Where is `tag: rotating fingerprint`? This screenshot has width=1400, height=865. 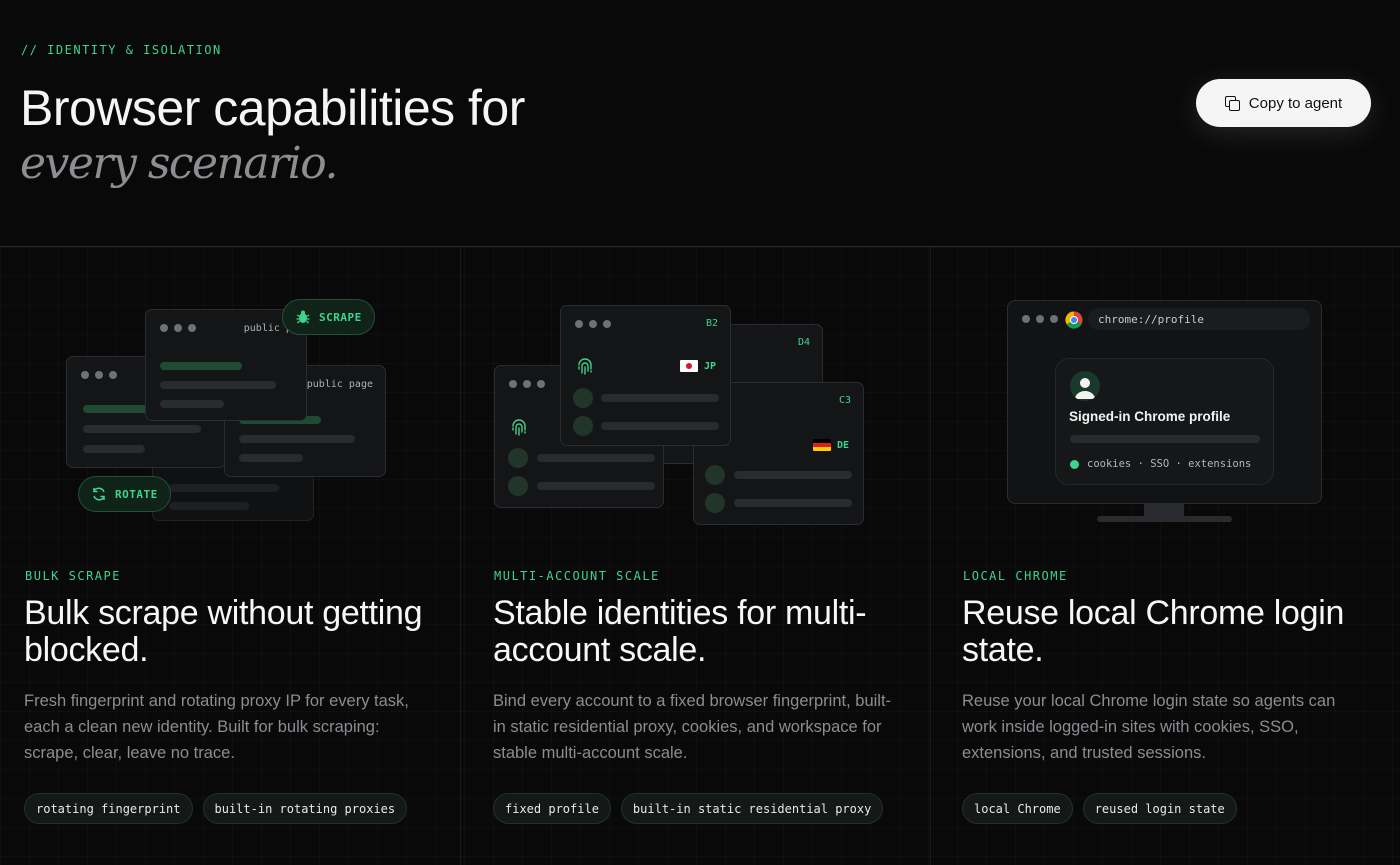 tag: rotating fingerprint is located at coordinates (108, 808).